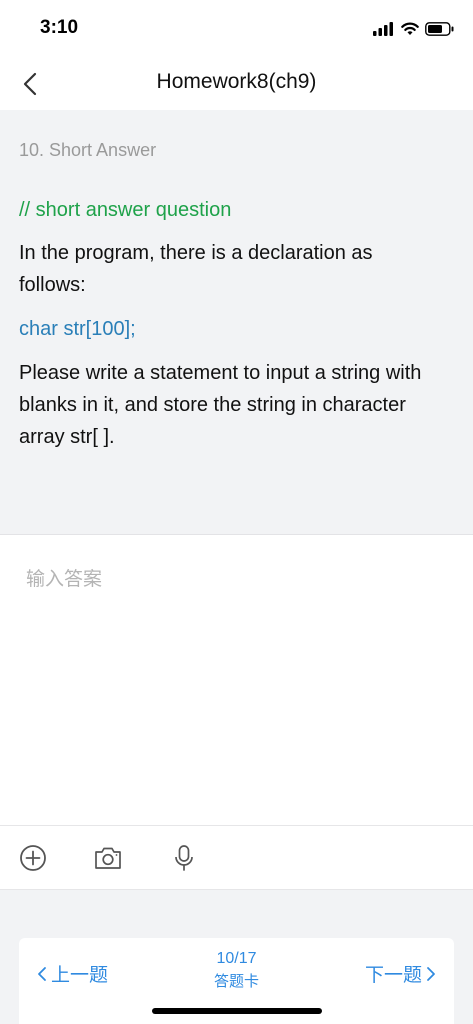 This screenshot has width=473, height=1024. I want to click on question-code: char str[100];, so click(77, 329).